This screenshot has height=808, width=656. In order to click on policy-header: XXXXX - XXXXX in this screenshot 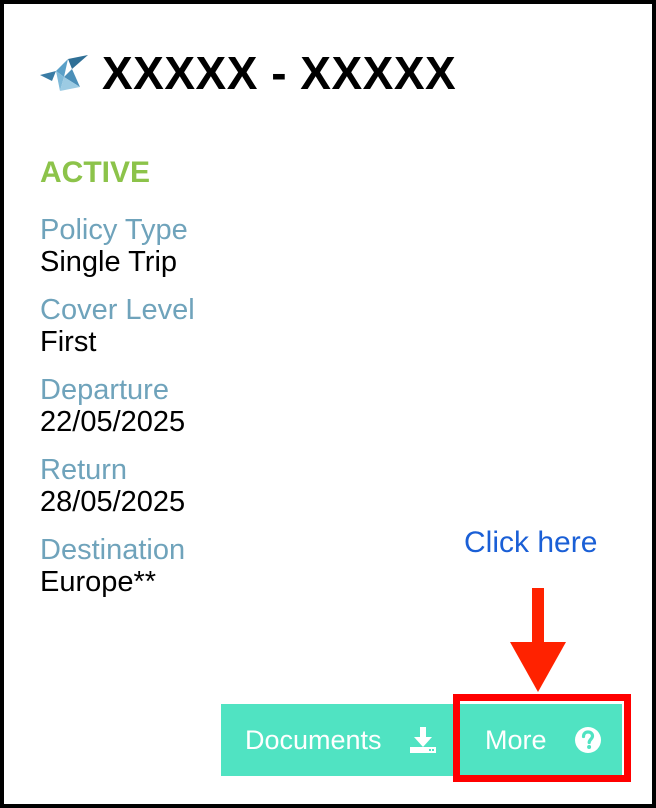, I will do `click(247, 73)`.